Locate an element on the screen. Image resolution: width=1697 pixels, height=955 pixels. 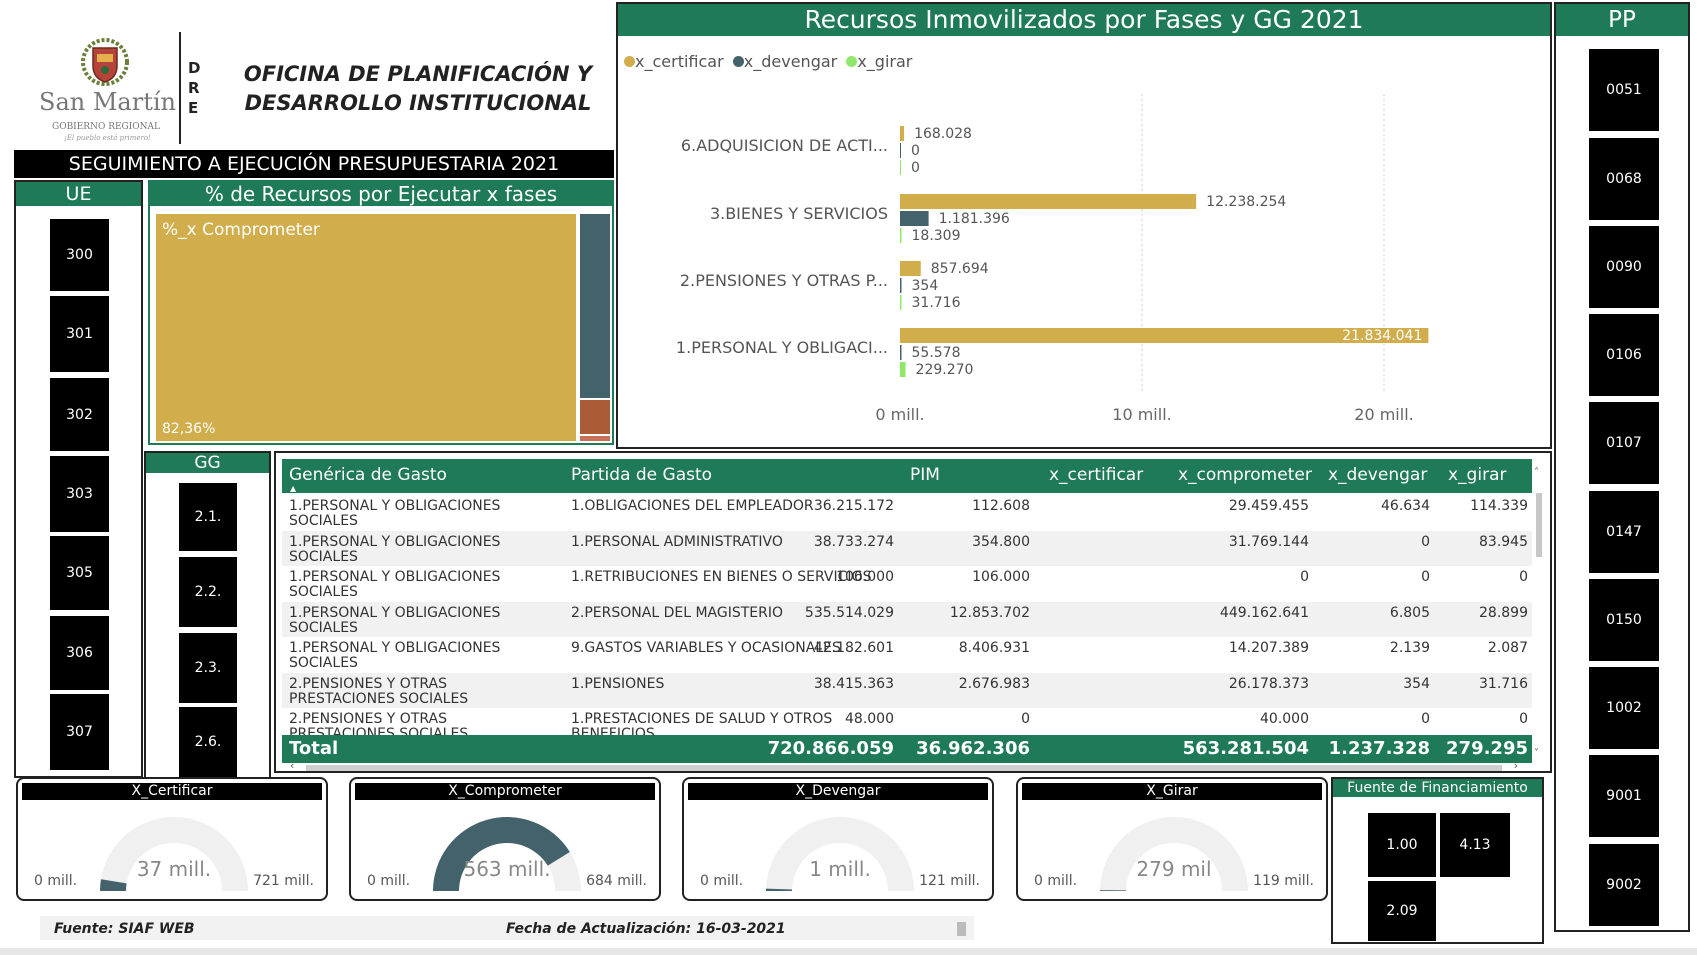
scroll-right-icon: › is located at coordinates (1516, 765).